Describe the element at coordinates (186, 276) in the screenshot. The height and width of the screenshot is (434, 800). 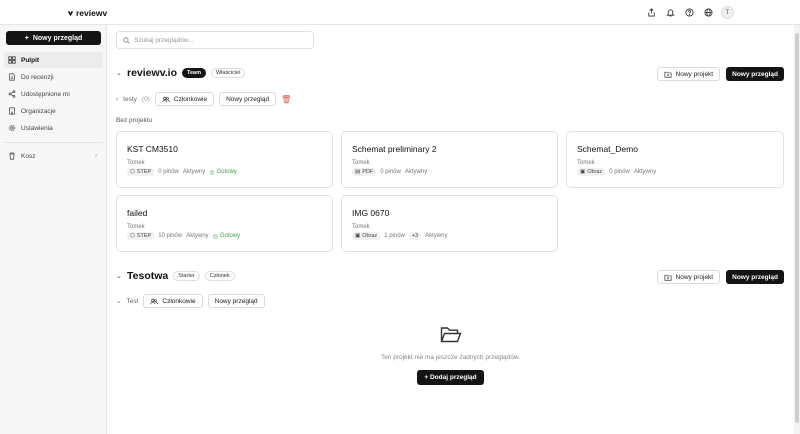
I see `plan-badge: Starter` at that location.